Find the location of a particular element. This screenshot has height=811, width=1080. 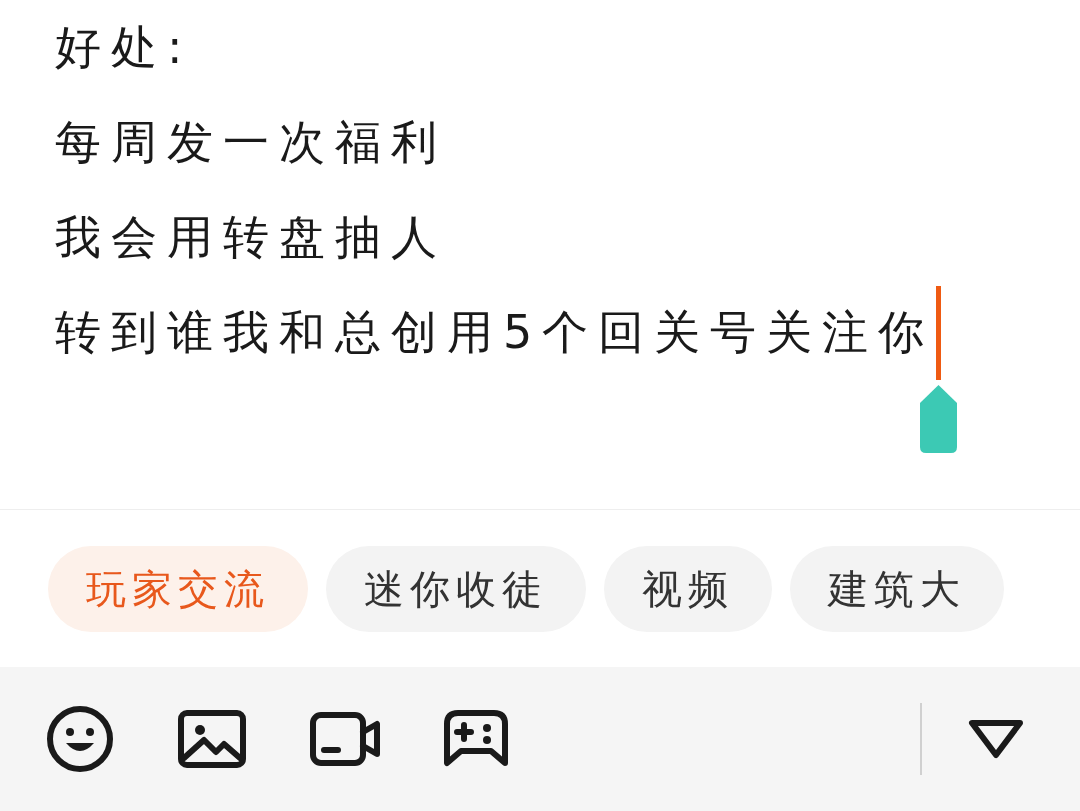

cursor-handle is located at coordinates (939, 418).